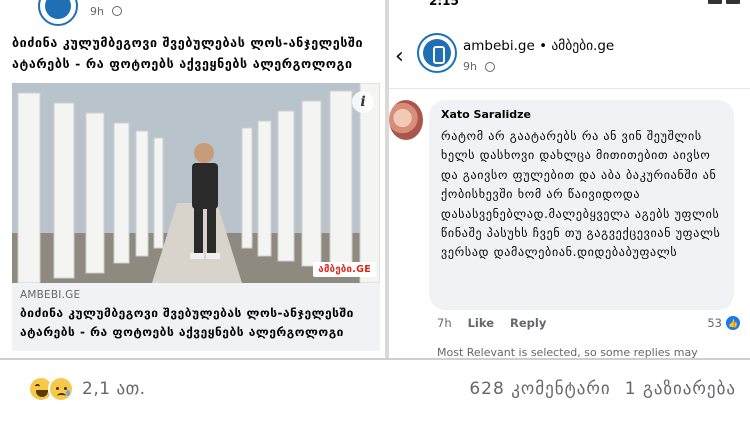 This screenshot has height=426, width=750. What do you see at coordinates (344, 269) in the screenshot?
I see `site-logo-badge: ამბები.GE` at bounding box center [344, 269].